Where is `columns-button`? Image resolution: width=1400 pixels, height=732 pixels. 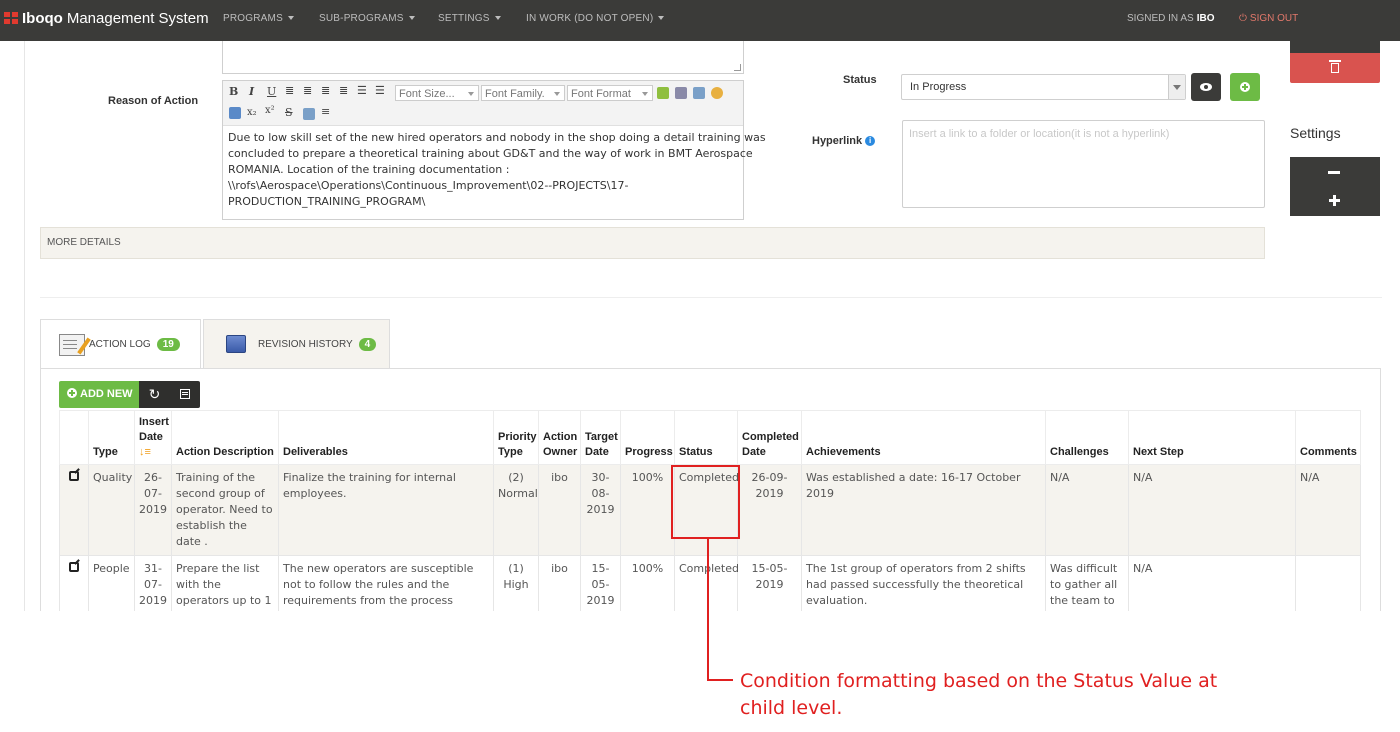 columns-button is located at coordinates (185, 394).